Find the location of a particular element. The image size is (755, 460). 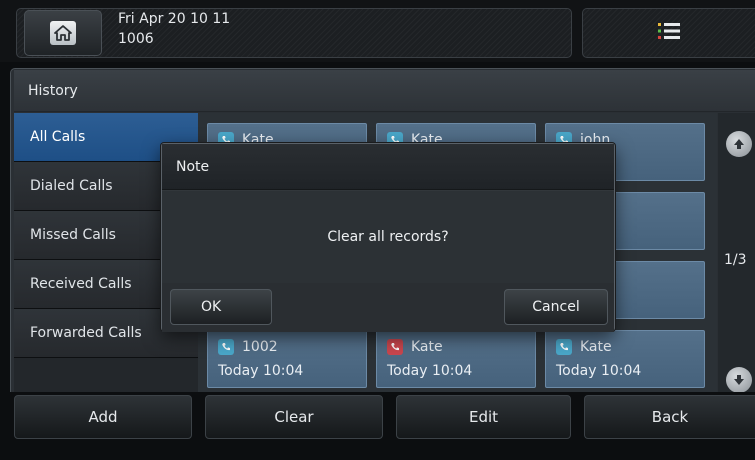

arrow-up-icon is located at coordinates (739, 144).